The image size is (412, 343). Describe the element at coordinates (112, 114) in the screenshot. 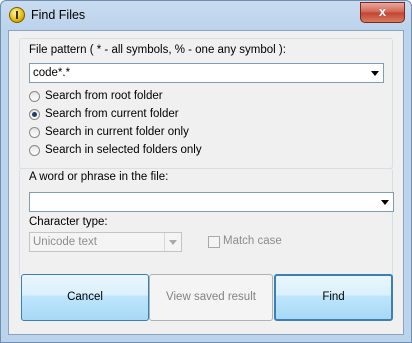

I see `radio-label: Search from current folder` at that location.